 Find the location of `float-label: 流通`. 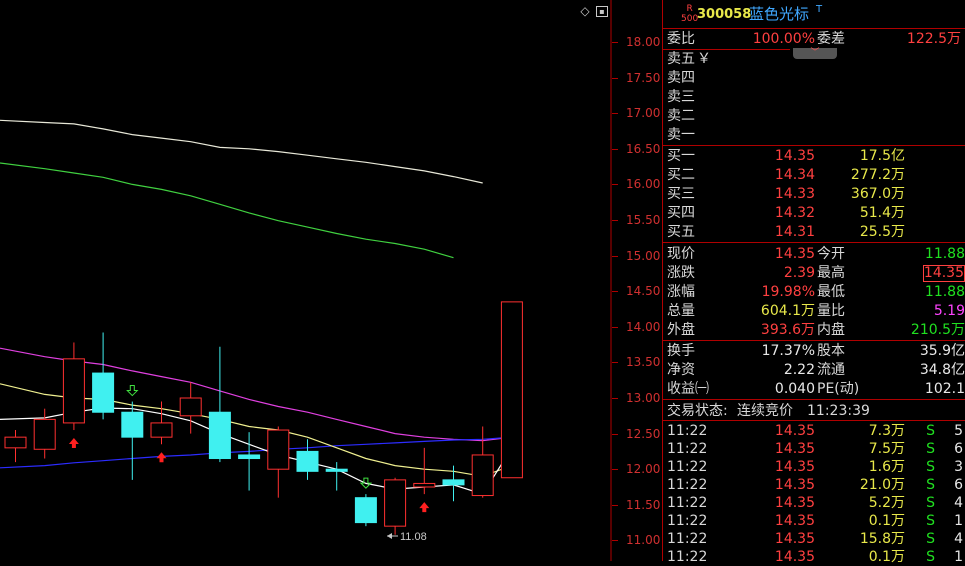

float-label: 流通 is located at coordinates (831, 370).